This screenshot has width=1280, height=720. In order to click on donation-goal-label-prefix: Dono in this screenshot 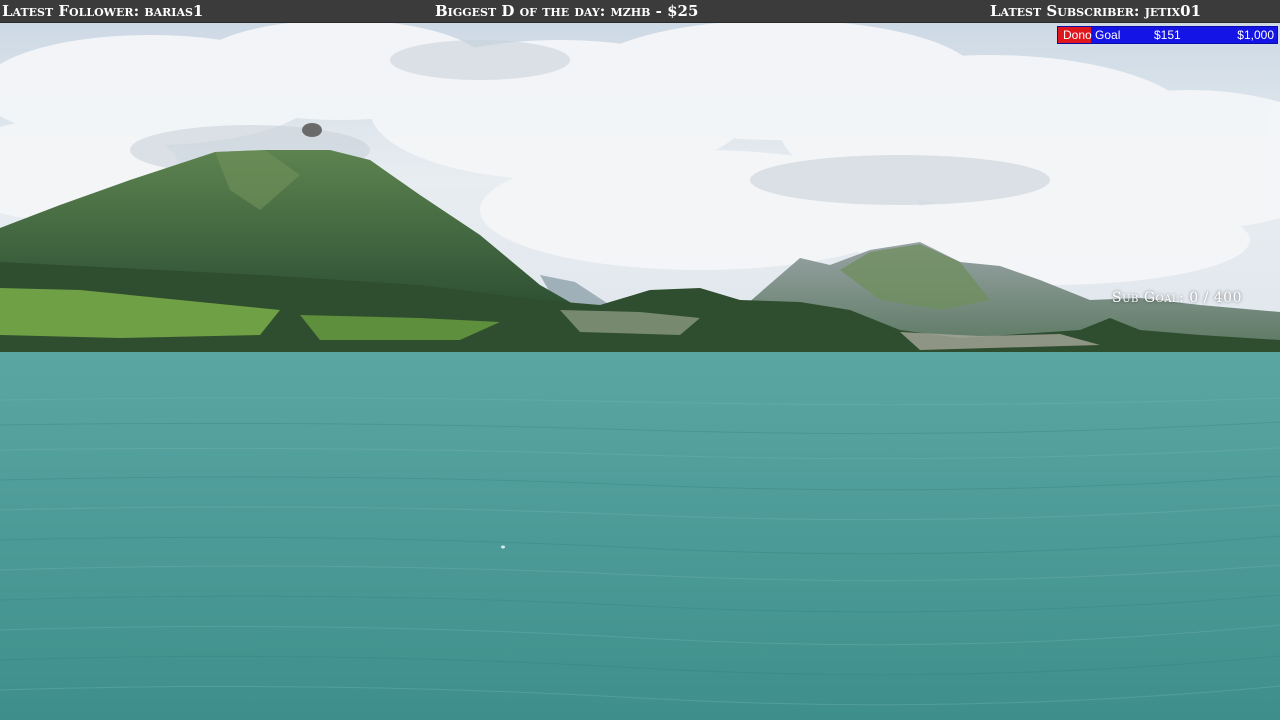, I will do `click(1077, 35)`.